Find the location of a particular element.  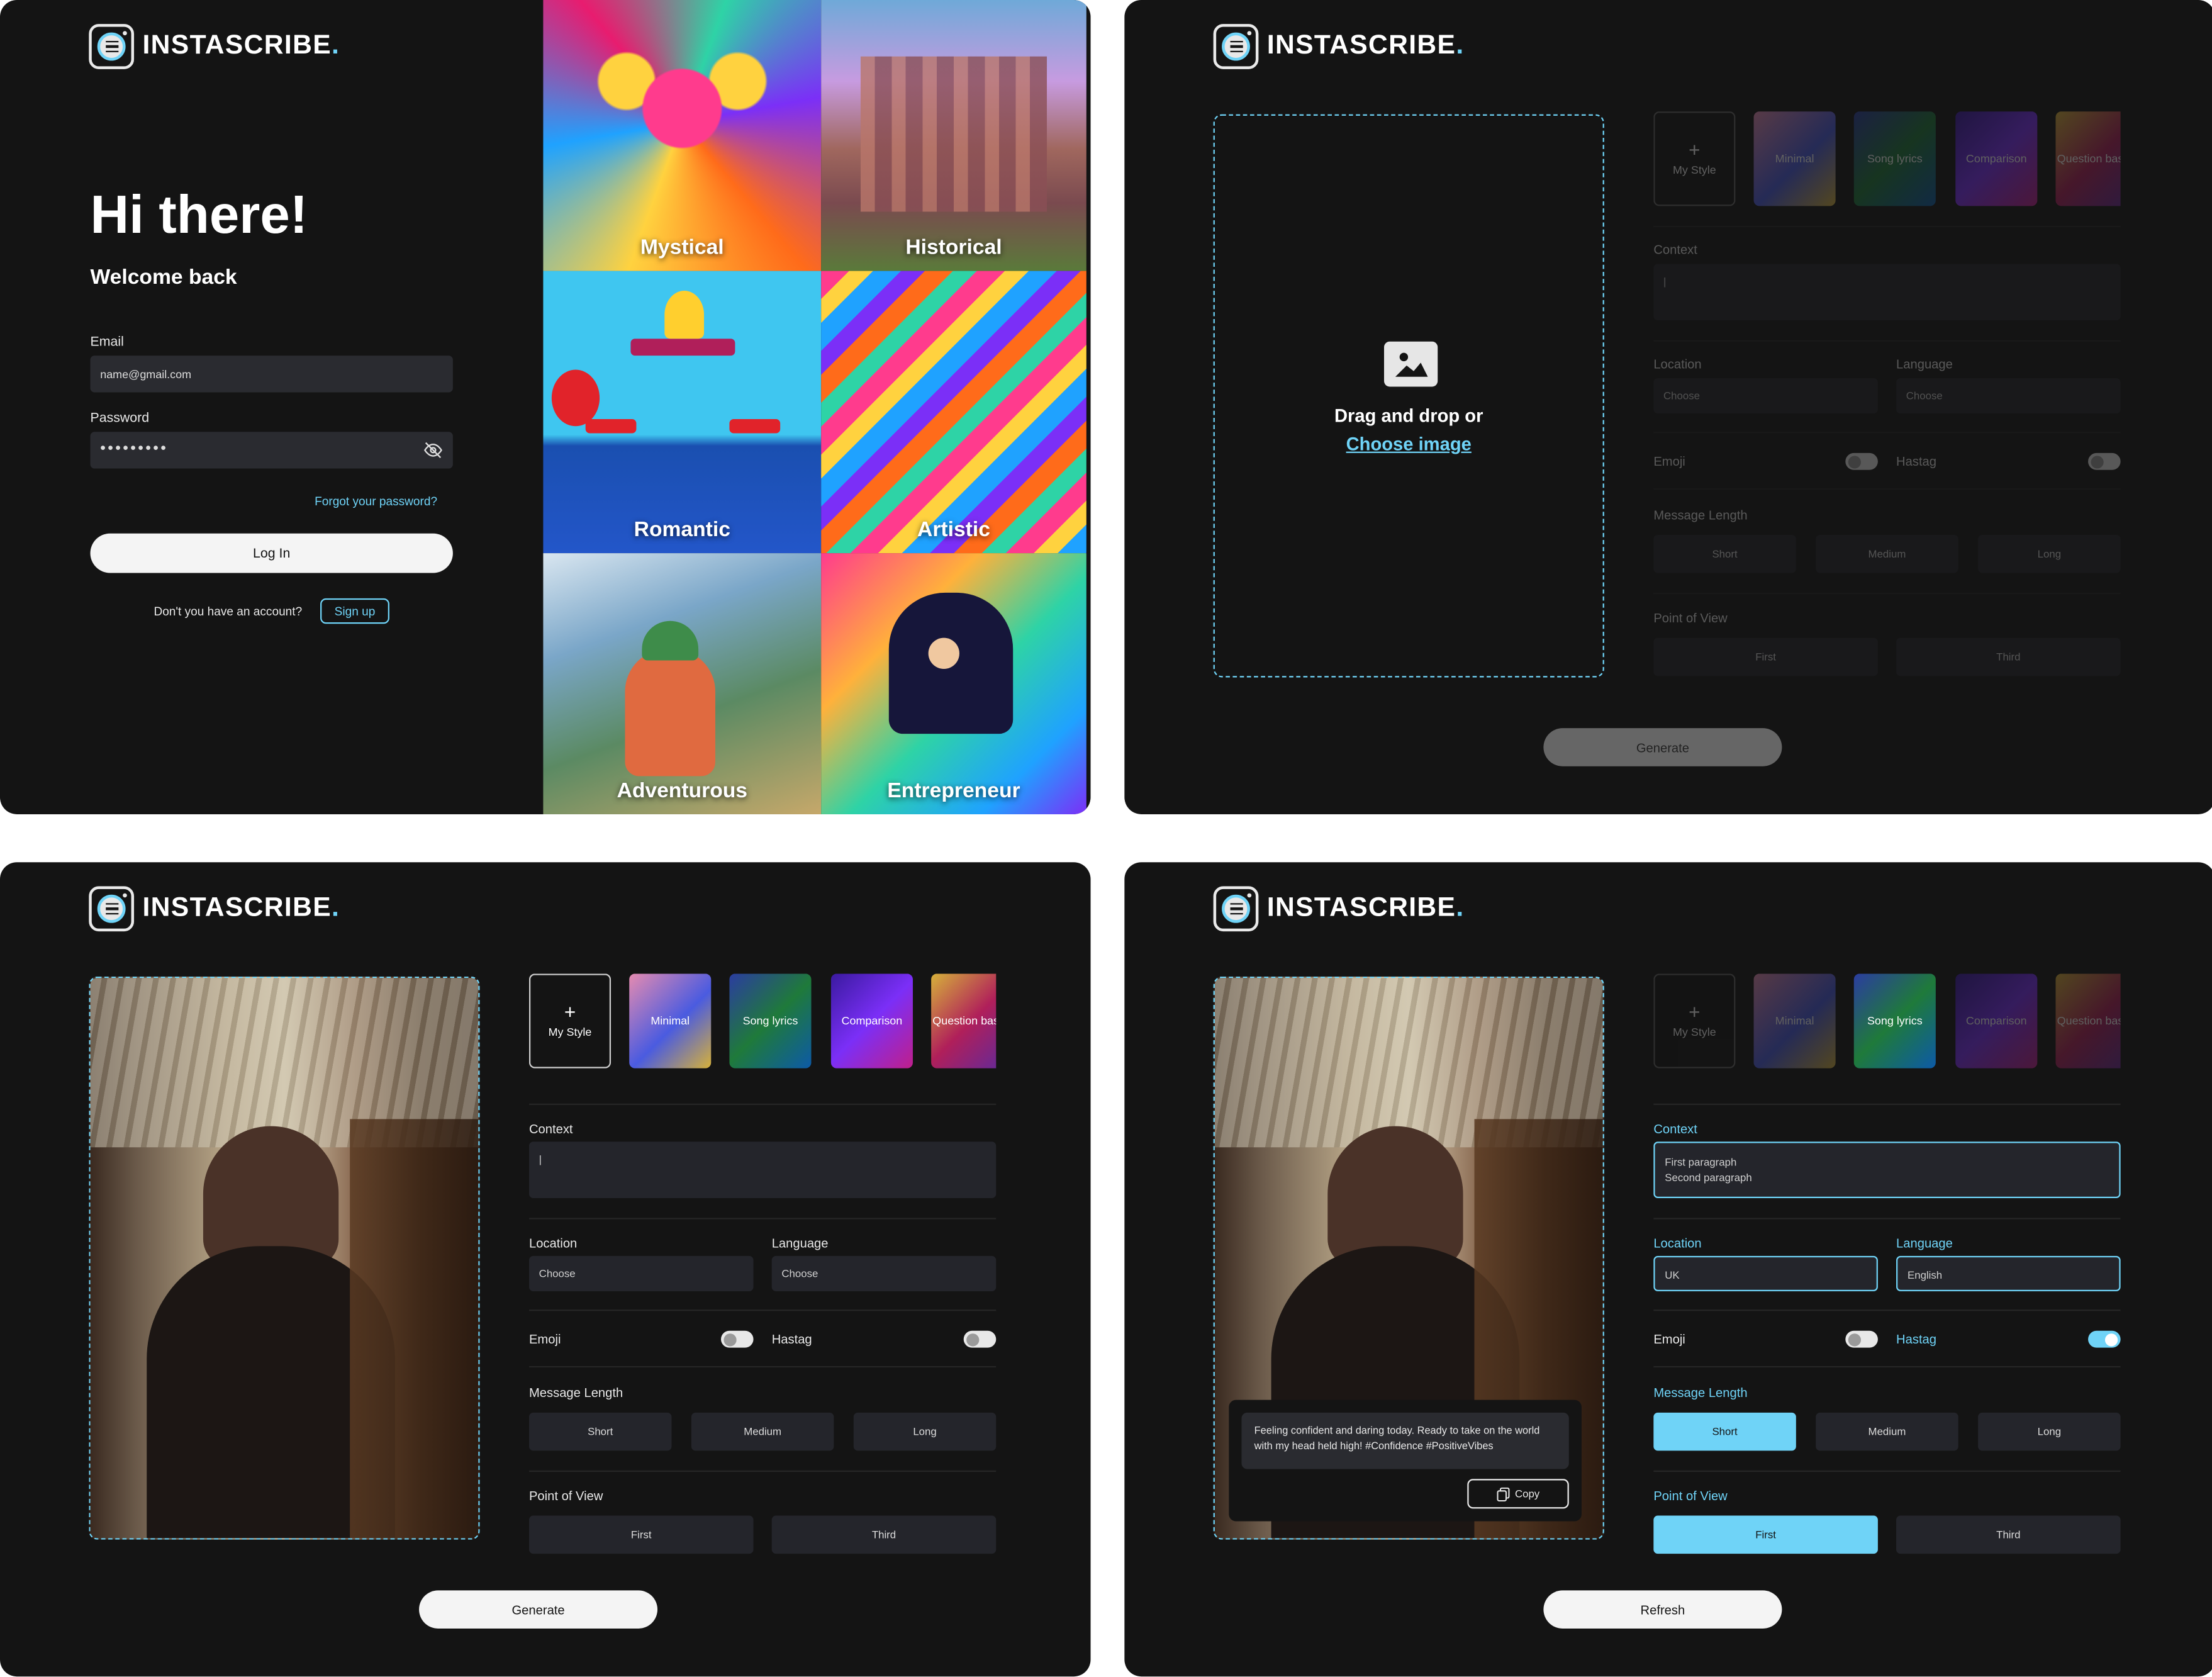

image-dropzone: Drag and drop or Choose image is located at coordinates (1408, 396).